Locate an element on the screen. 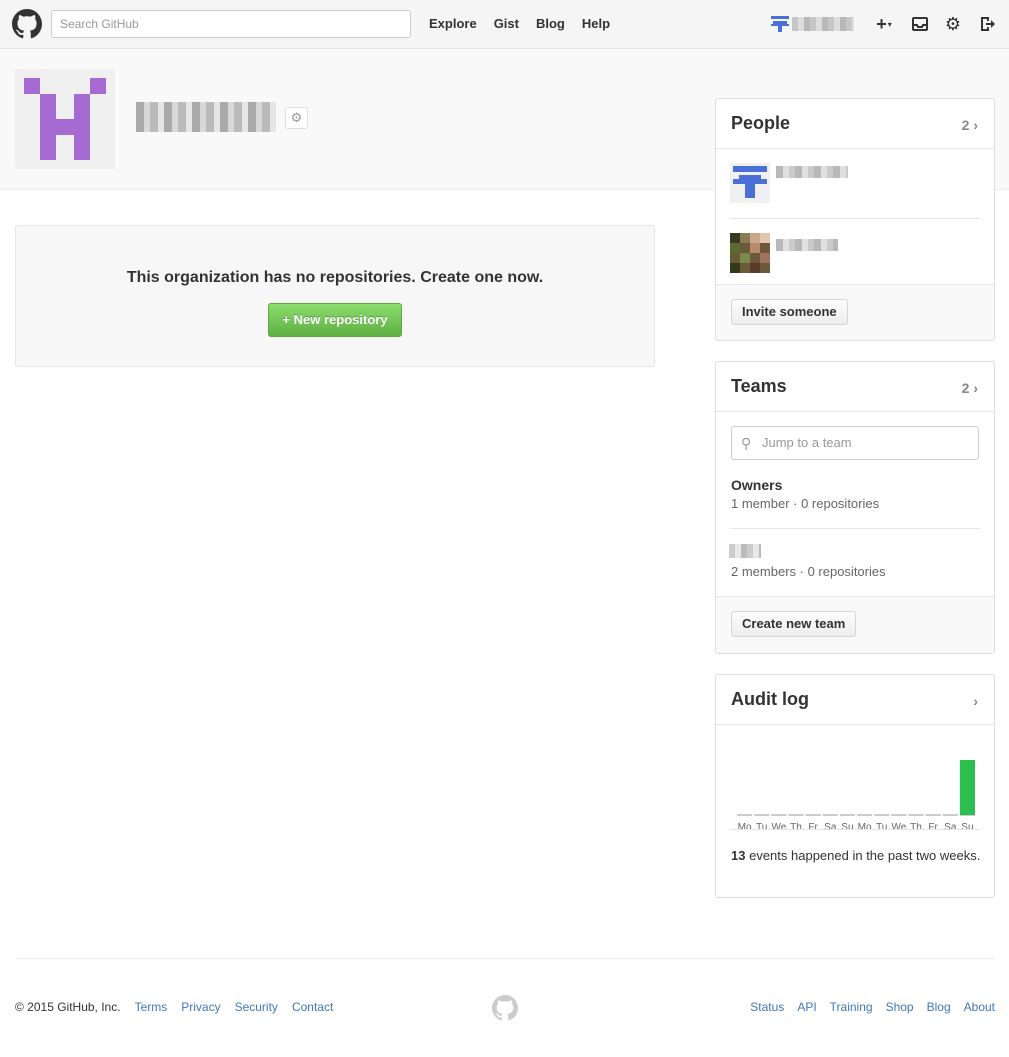  team-name: Owners is located at coordinates (756, 485).